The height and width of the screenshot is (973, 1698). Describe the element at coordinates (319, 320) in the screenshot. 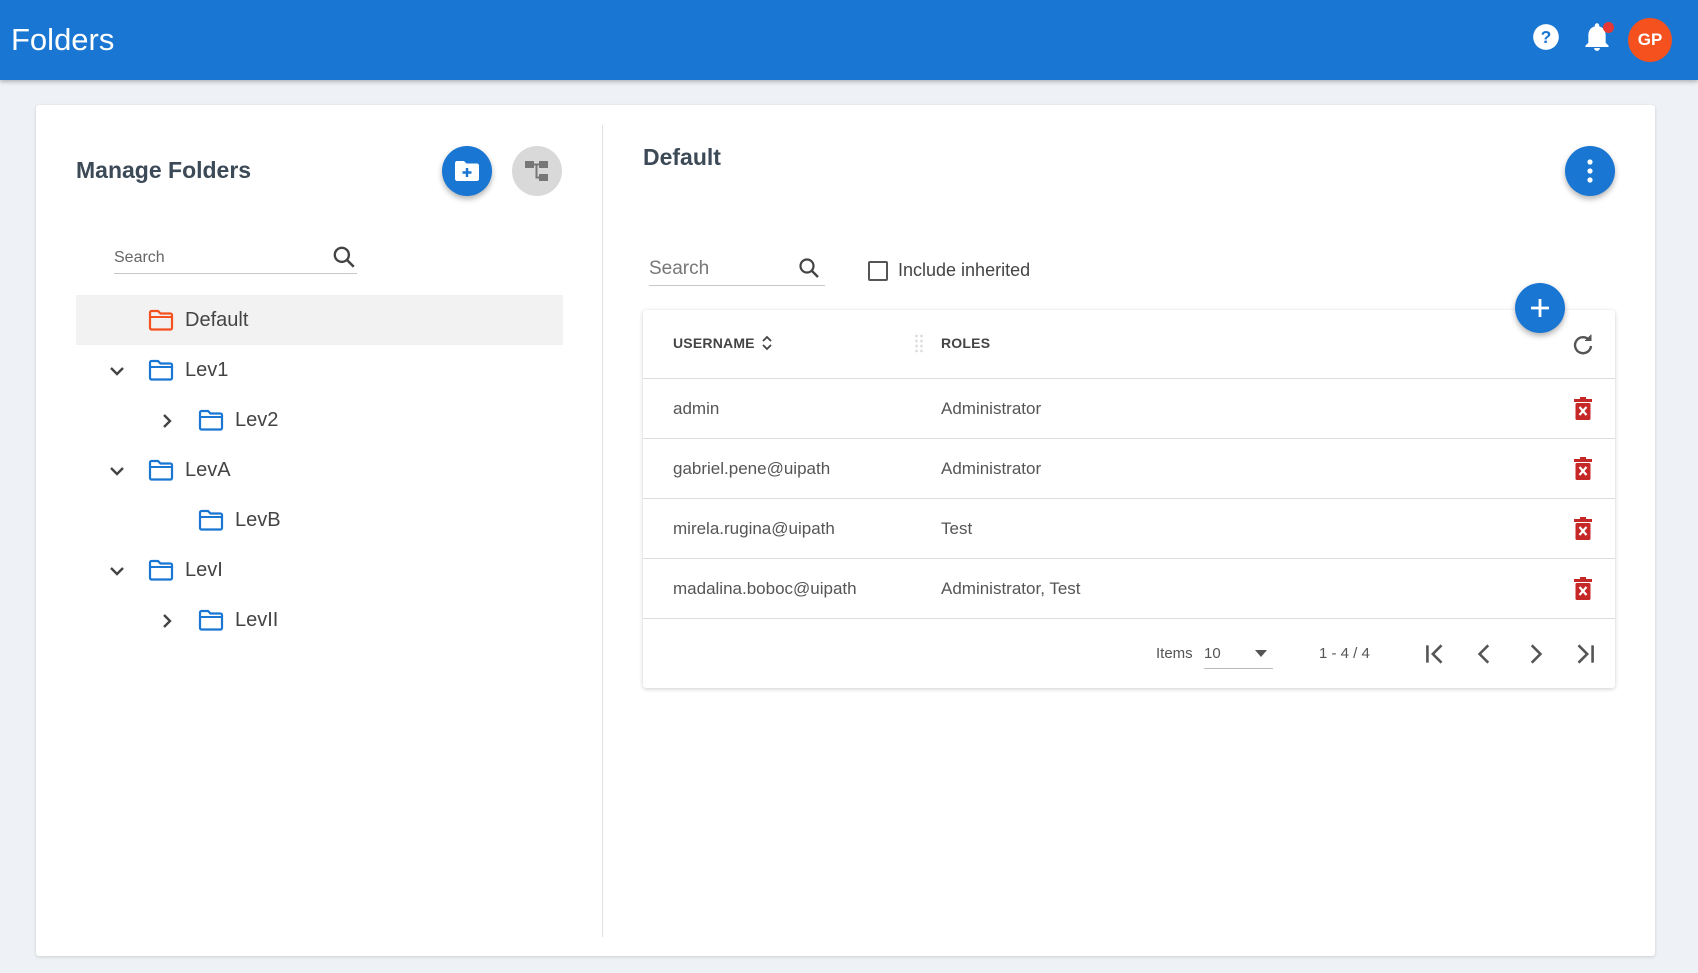

I see `tree-item-default: Default` at that location.